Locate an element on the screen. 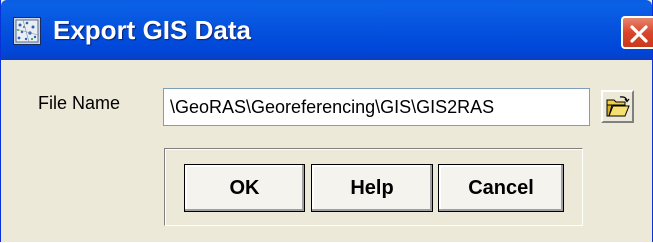 This screenshot has height=243, width=653. browse-button is located at coordinates (617, 106).